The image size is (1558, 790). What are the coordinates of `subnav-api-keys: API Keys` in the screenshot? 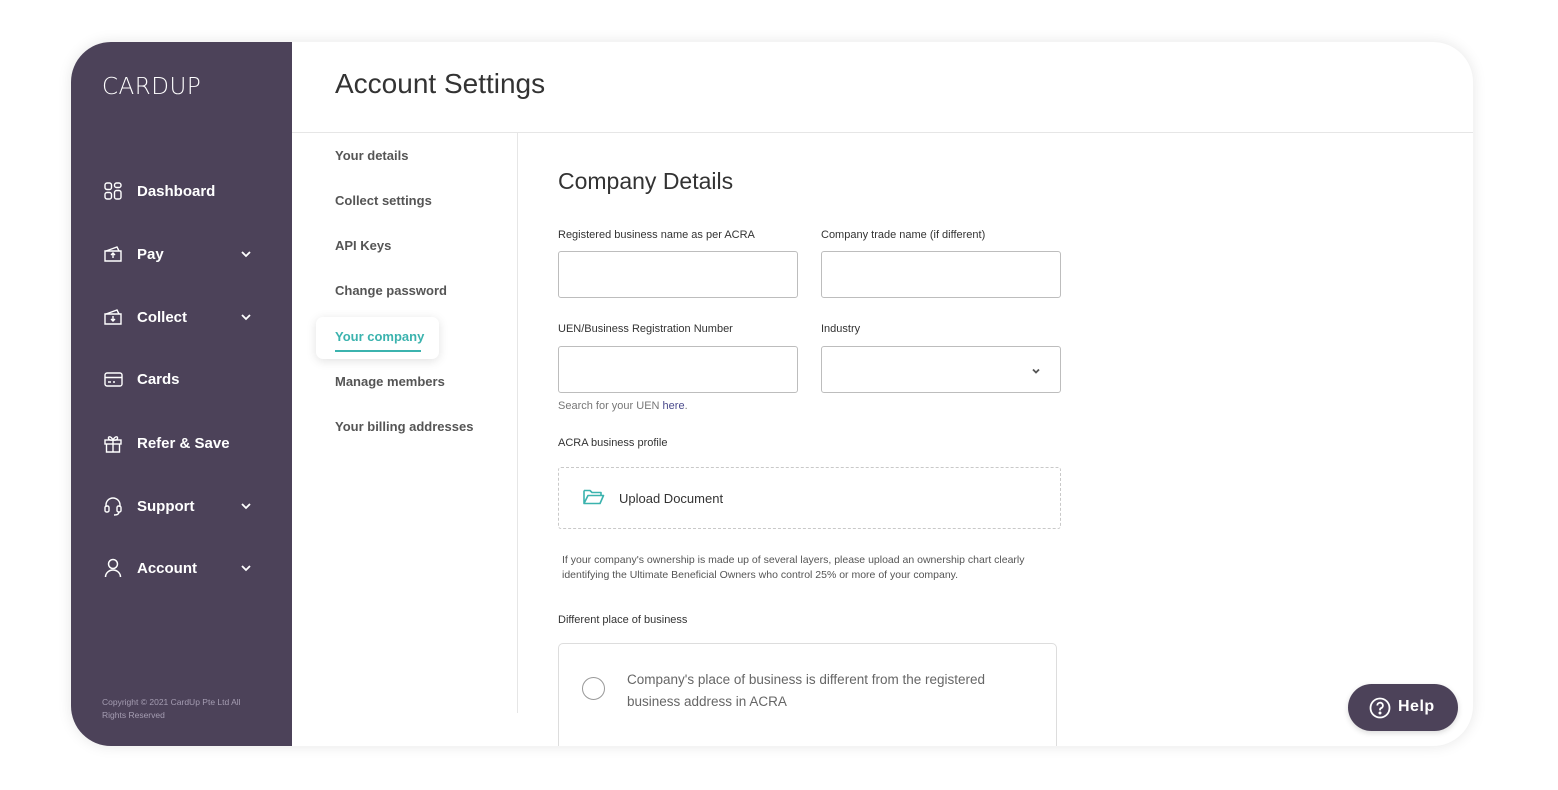 It's located at (363, 245).